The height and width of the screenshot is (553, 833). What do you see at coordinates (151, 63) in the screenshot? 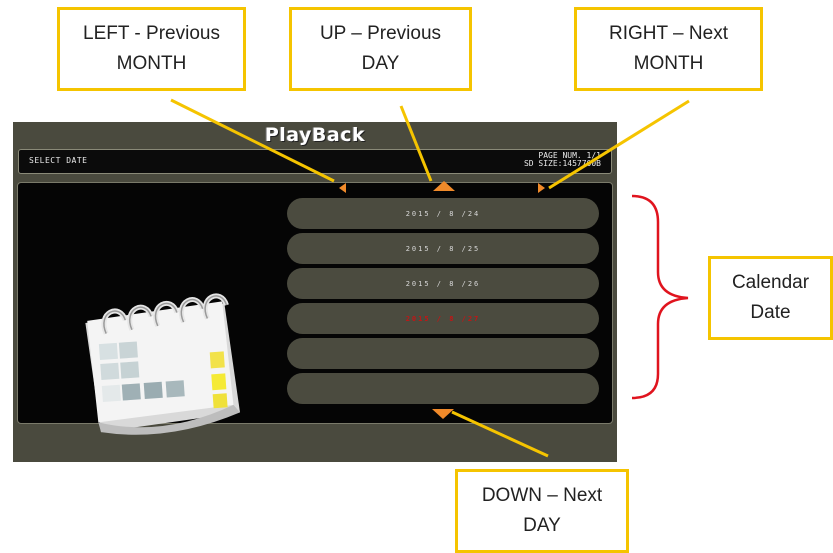
I see `callout-left-line2: MONTH` at bounding box center [151, 63].